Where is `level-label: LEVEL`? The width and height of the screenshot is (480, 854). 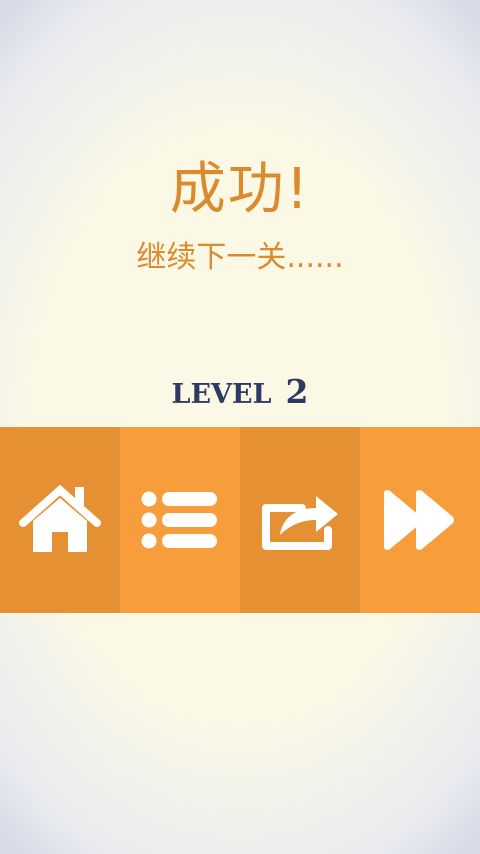 level-label: LEVEL is located at coordinates (221, 394).